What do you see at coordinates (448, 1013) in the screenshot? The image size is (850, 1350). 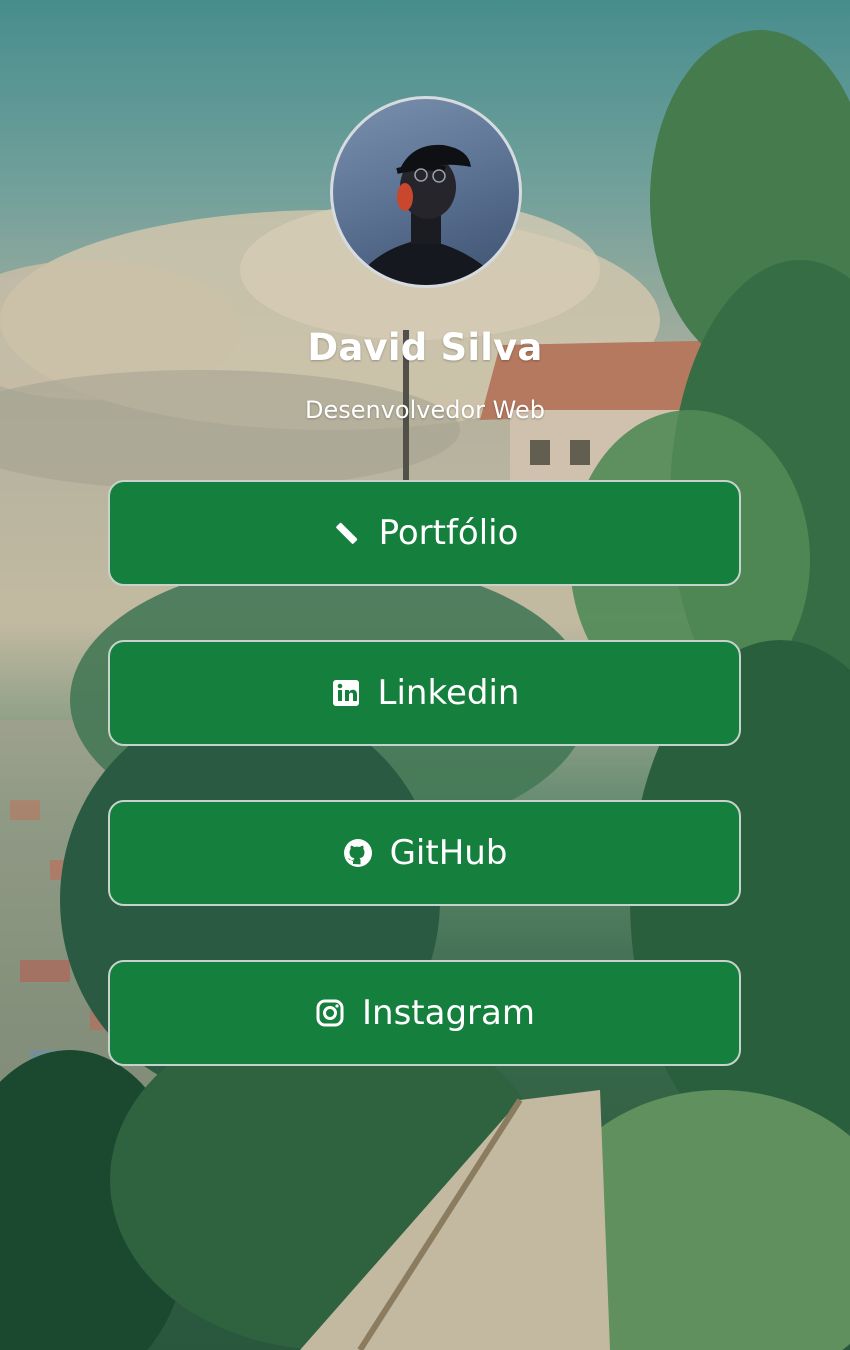 I see `instagram-link-label: Instagram` at bounding box center [448, 1013].